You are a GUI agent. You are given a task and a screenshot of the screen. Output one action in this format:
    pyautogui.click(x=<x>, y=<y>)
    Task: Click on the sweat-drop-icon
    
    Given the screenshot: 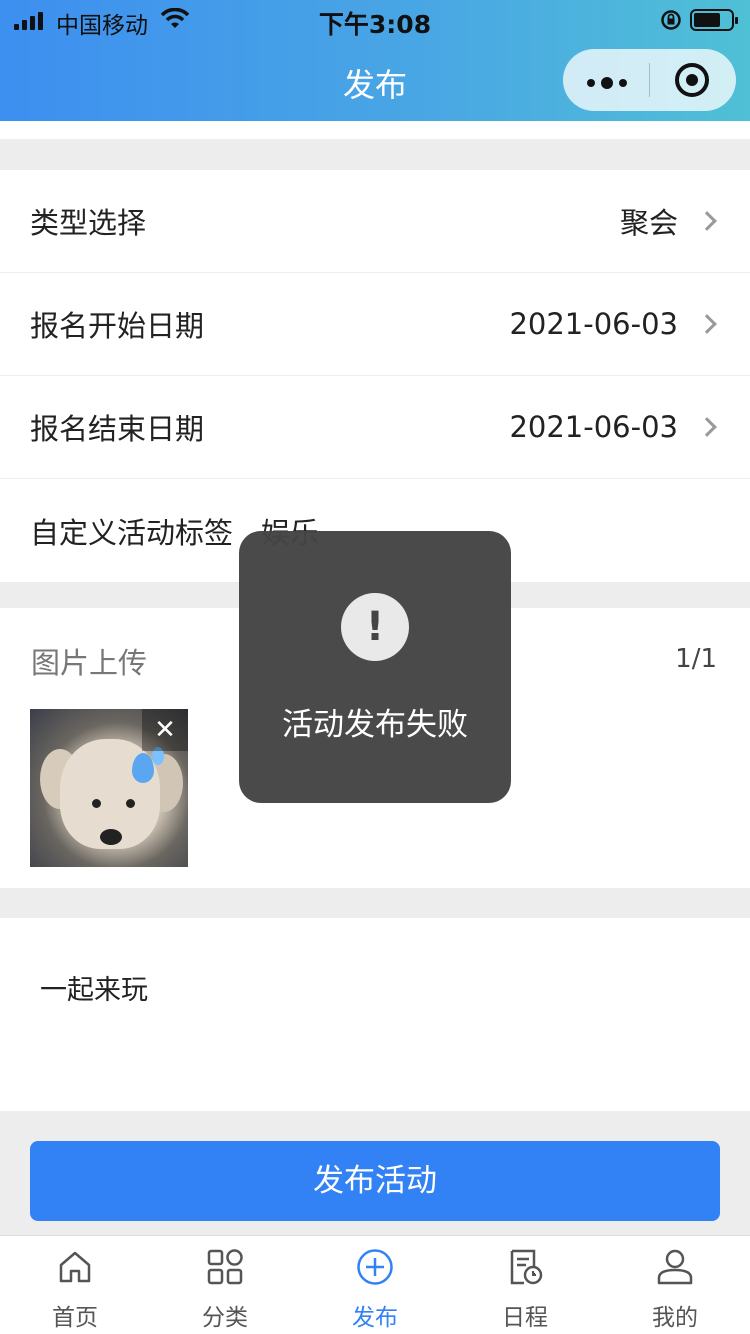 What is the action you would take?
    pyautogui.click(x=143, y=768)
    